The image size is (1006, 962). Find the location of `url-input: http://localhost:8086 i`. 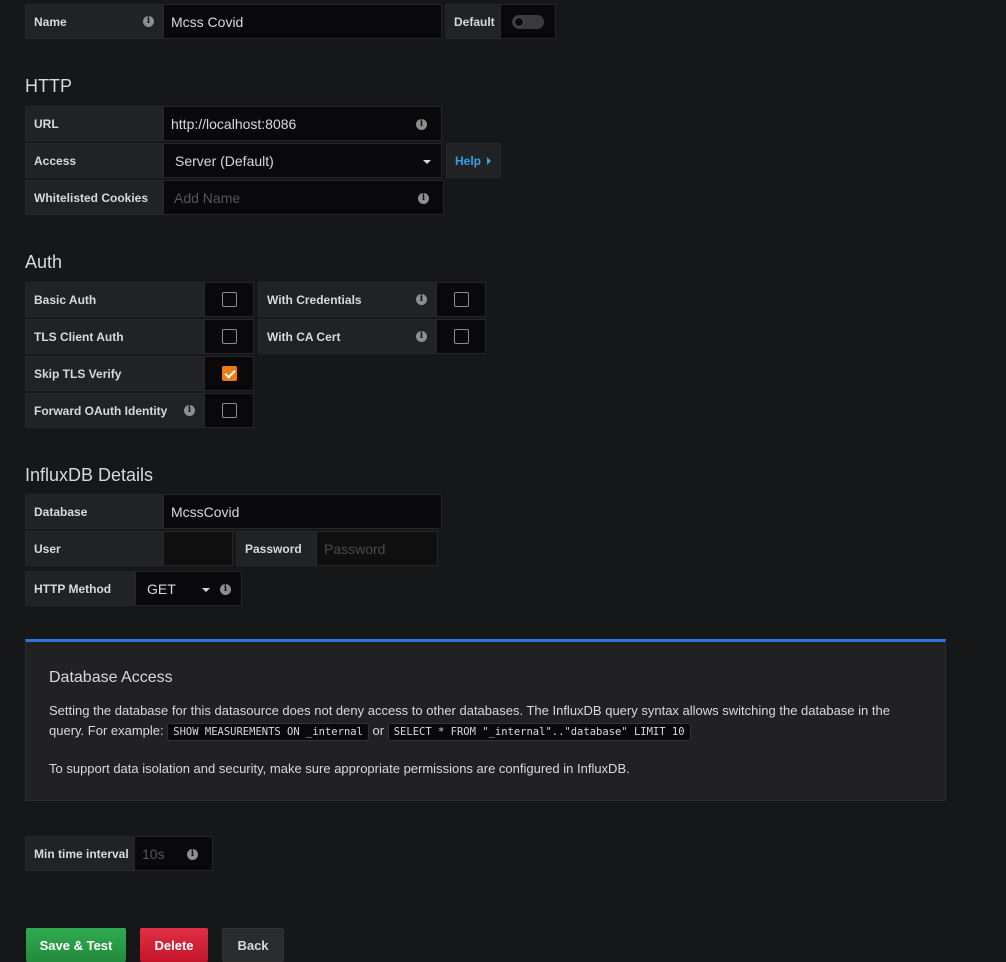

url-input: http://localhost:8086 i is located at coordinates (302, 123).